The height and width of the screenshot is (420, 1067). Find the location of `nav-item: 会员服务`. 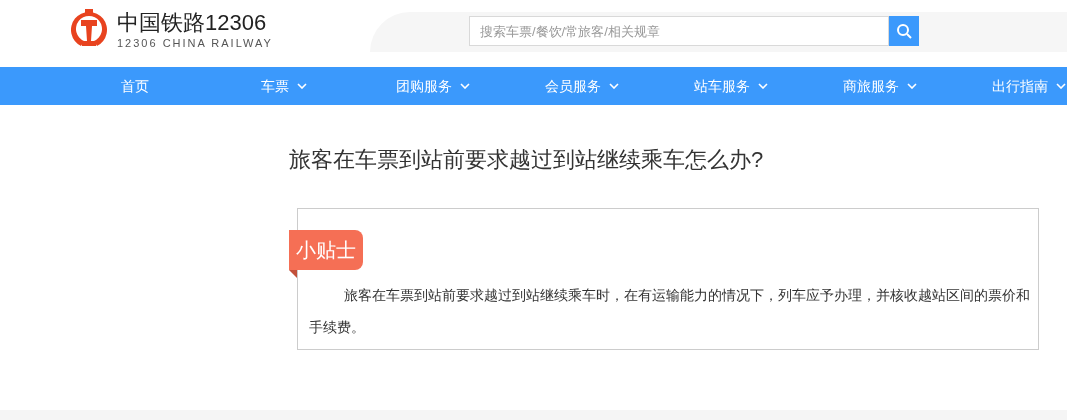

nav-item: 会员服务 is located at coordinates (581, 86).